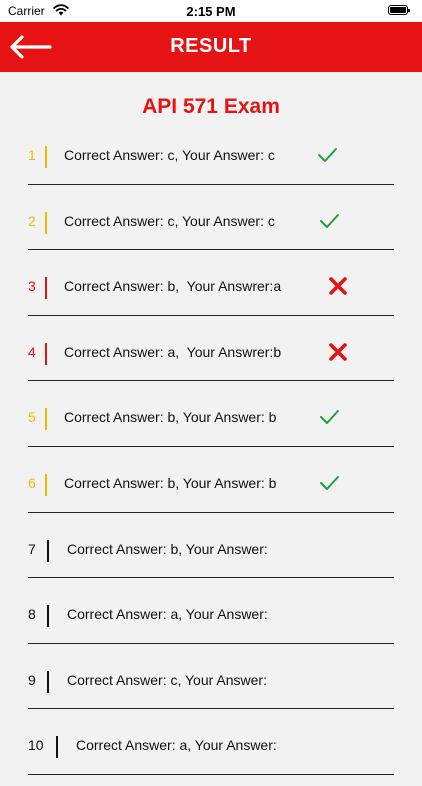  I want to click on answer-text: Correct Answer: b, Your Answrer:a, so click(173, 286).